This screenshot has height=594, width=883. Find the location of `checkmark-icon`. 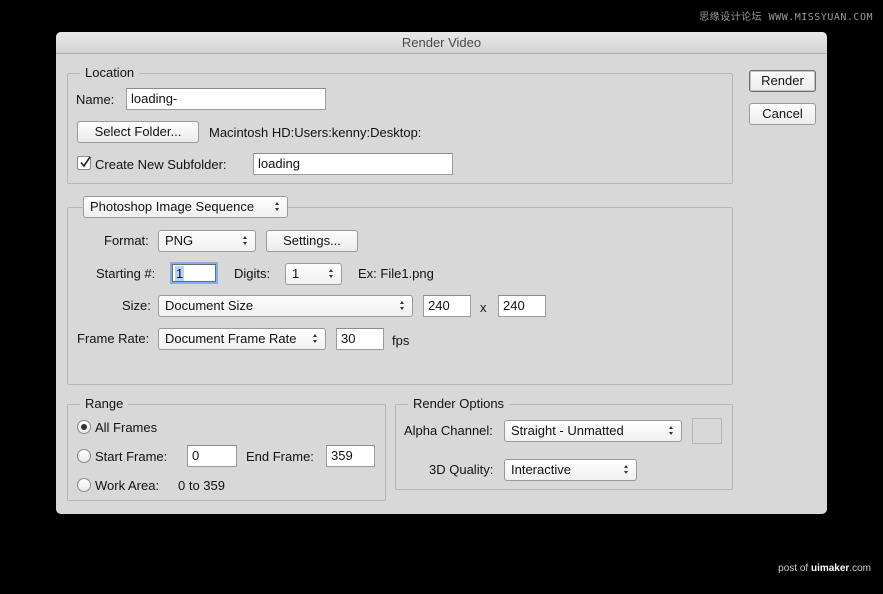

checkmark-icon is located at coordinates (85, 162).